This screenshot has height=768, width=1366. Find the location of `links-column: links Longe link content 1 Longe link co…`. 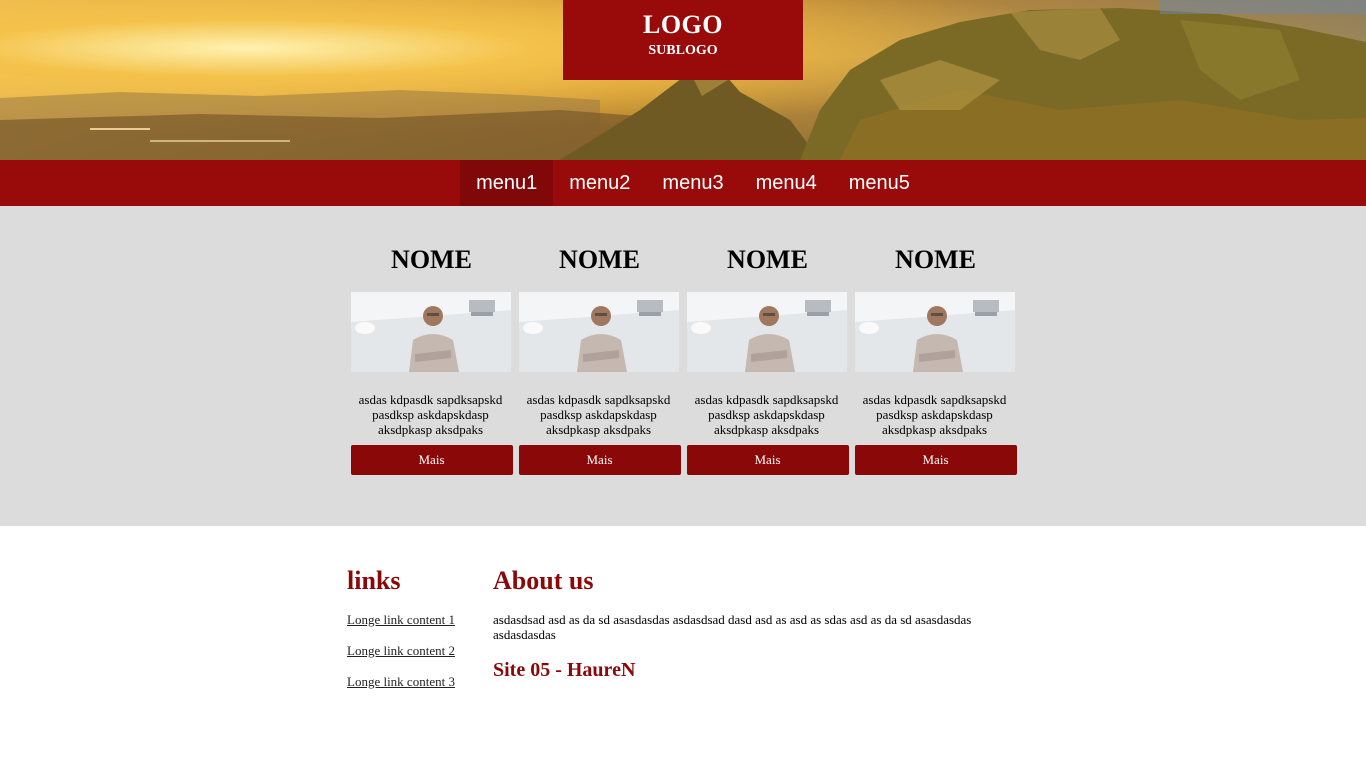

links-column: links Longe link content 1 Longe link co… is located at coordinates (420, 627).